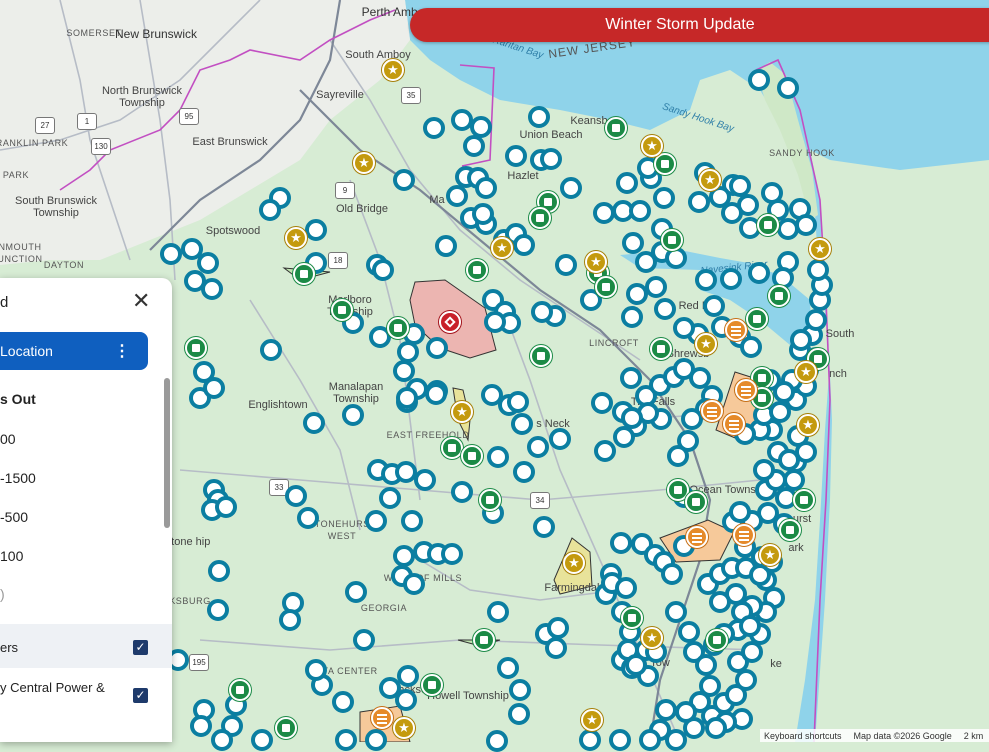  Describe the element at coordinates (803, 736) in the screenshot. I see `keyboard-shortcuts-link: Keyboard shortcuts` at that location.